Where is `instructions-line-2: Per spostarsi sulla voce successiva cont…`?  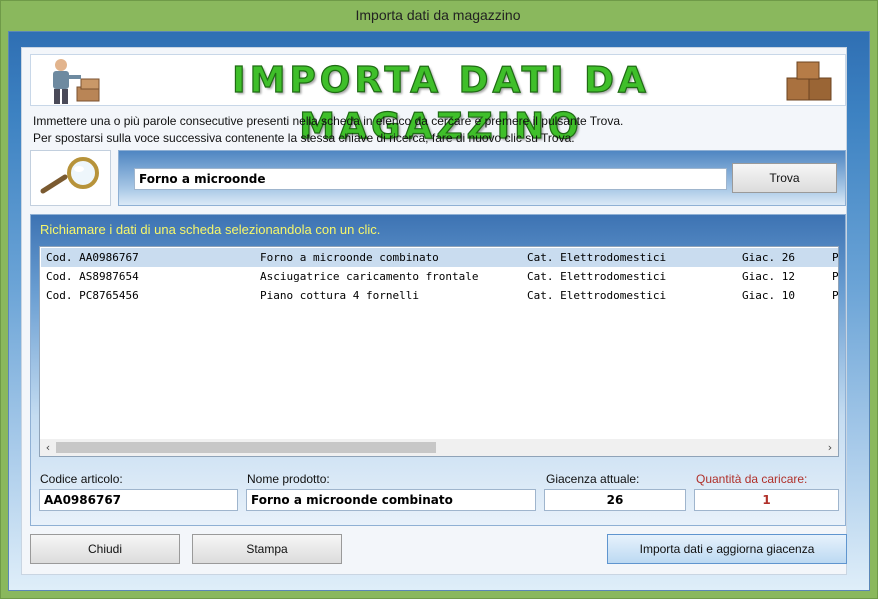
instructions-line-2: Per spostarsi sulla voce successiva cont… is located at coordinates (304, 138).